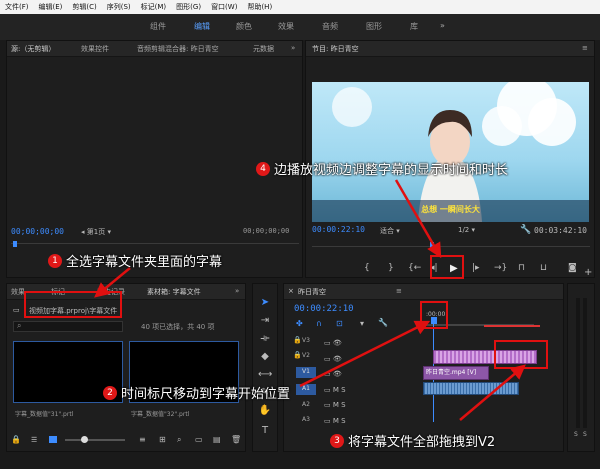 This screenshot has height=469, width=600. I want to click on callout-text: 将字幕文件全部拖拽到V2, so click(422, 442).